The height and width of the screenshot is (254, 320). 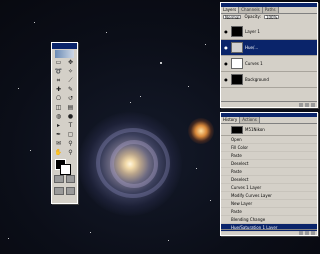 I want to click on magic-wand-icon: ✧, so click(x=70, y=72).